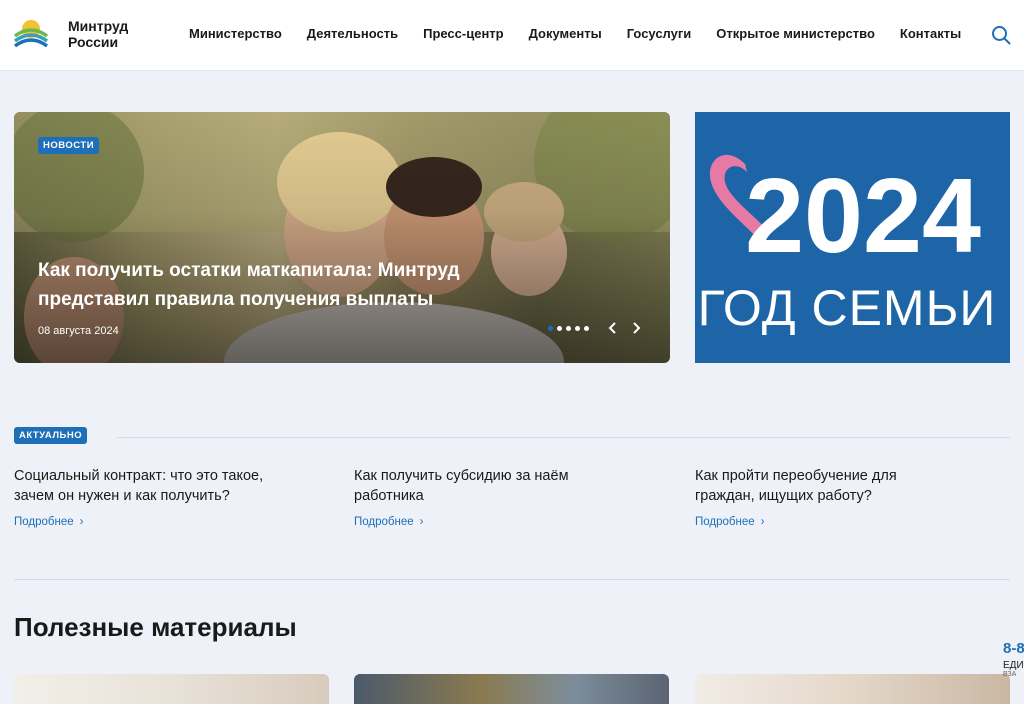 This screenshot has height=704, width=1024. What do you see at coordinates (479, 486) in the screenshot?
I see `actual-item-title: Как получить субсидию за наём работника` at bounding box center [479, 486].